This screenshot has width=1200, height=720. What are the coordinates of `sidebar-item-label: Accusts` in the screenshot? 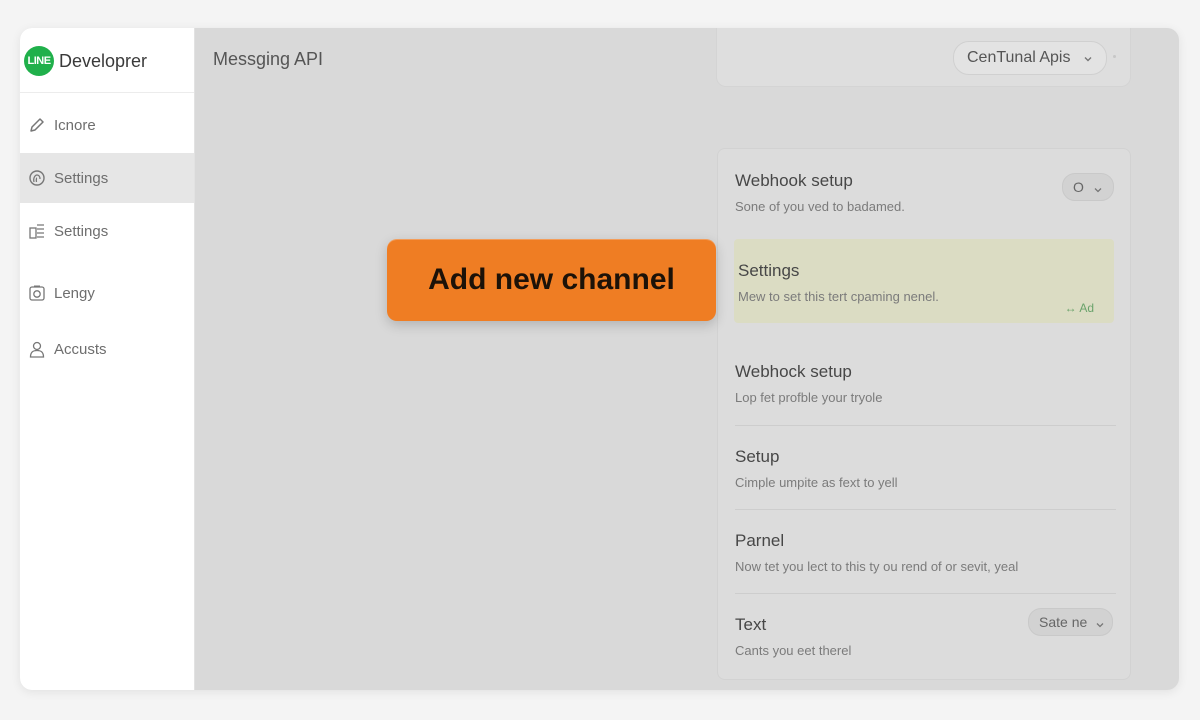 It's located at (80, 349).